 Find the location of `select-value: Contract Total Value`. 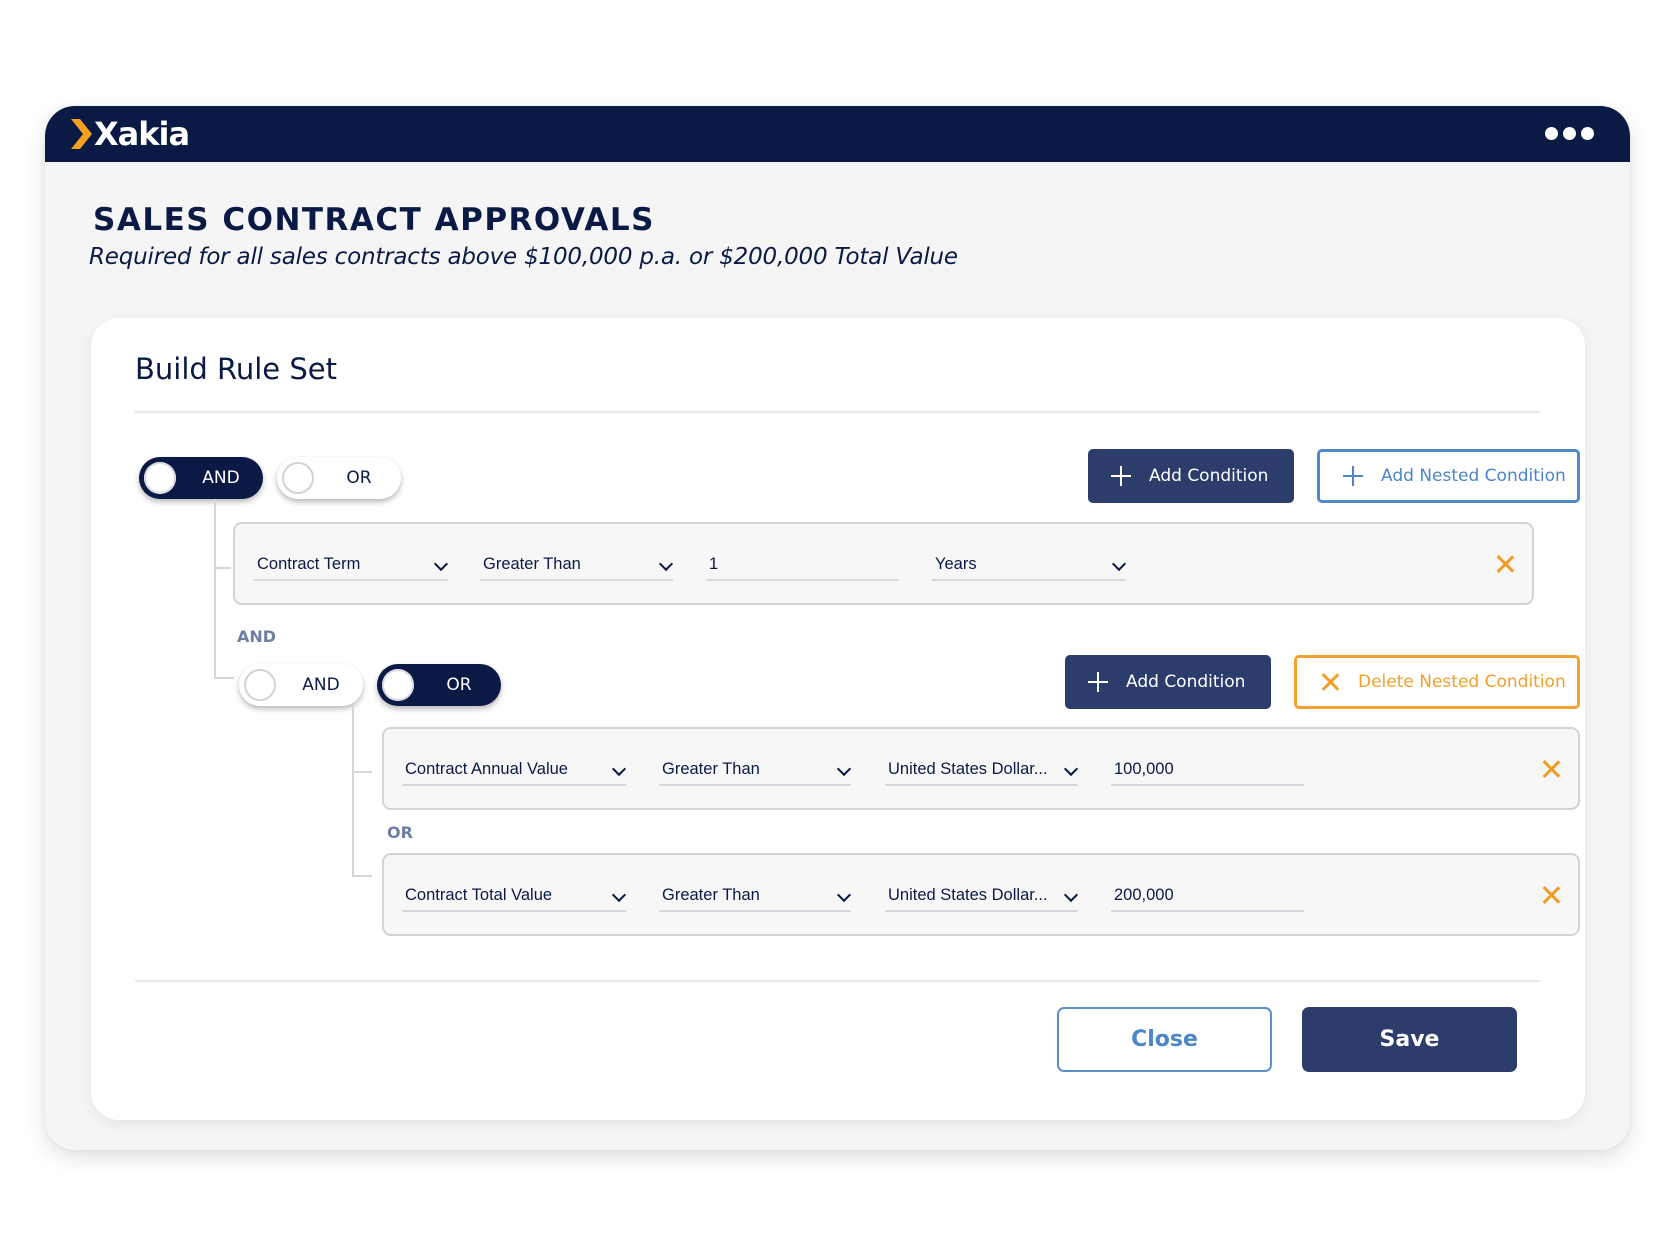

select-value: Contract Total Value is located at coordinates (479, 895).